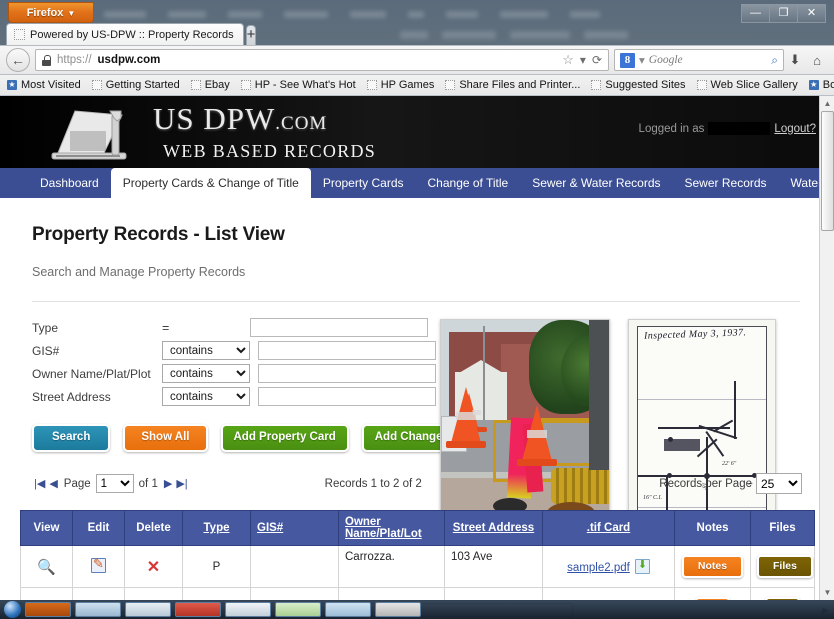 This screenshot has height=619, width=834. What do you see at coordinates (645, 85) in the screenshot?
I see `bookmark-label: Suggested Sites` at bounding box center [645, 85].